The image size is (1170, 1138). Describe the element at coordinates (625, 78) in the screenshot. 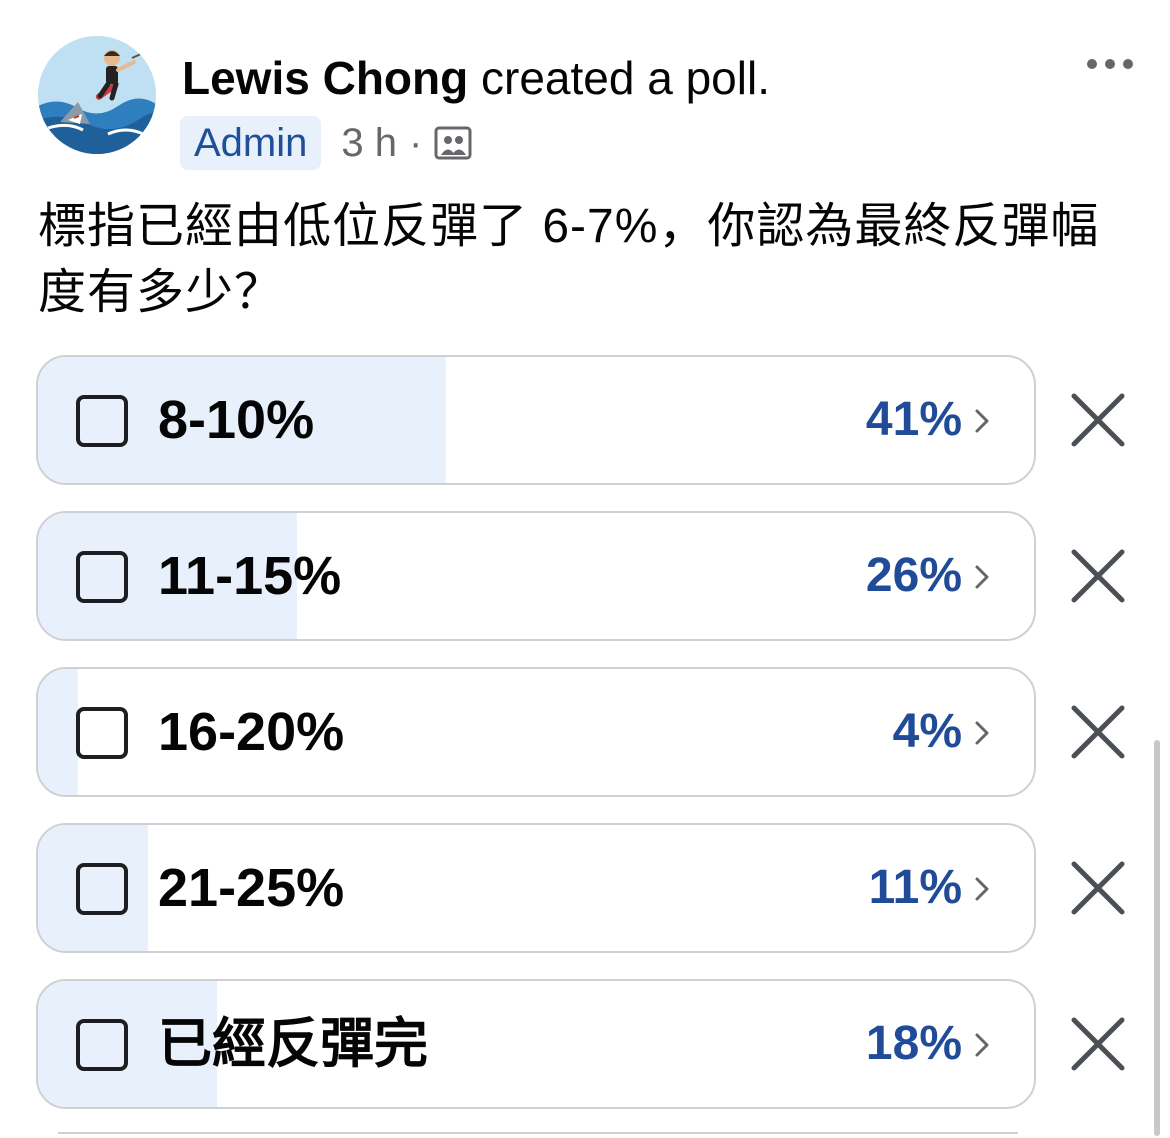

I see `post-action-text: created a poll.` at that location.